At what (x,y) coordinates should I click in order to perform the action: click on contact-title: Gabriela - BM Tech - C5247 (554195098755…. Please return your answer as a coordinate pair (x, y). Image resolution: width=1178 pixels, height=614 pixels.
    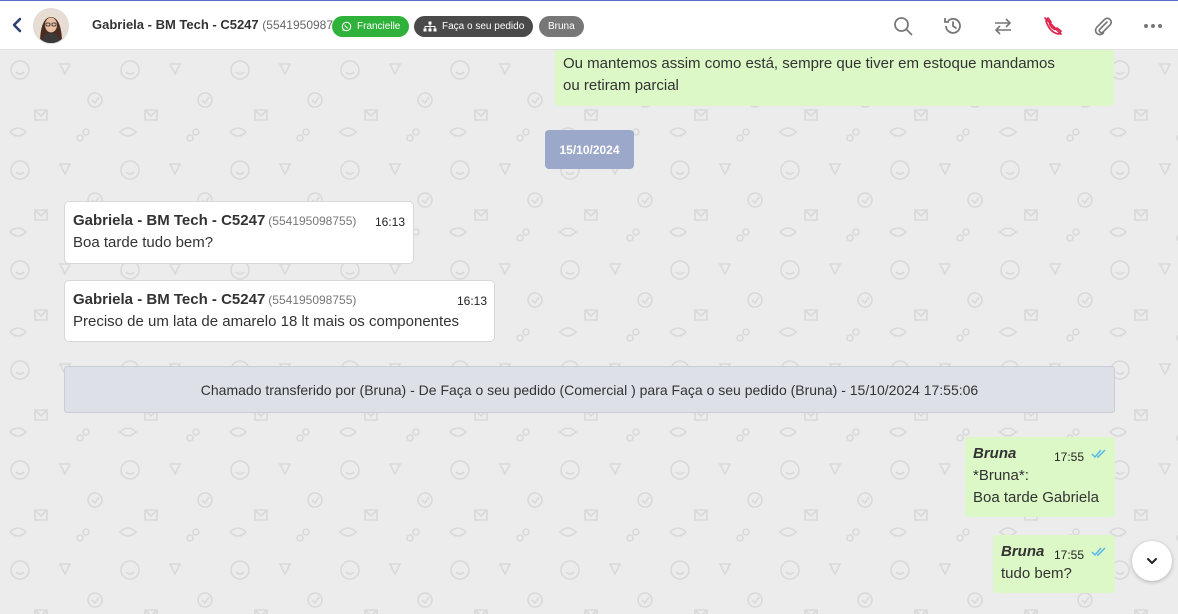
    Looking at the image, I should click on (221, 24).